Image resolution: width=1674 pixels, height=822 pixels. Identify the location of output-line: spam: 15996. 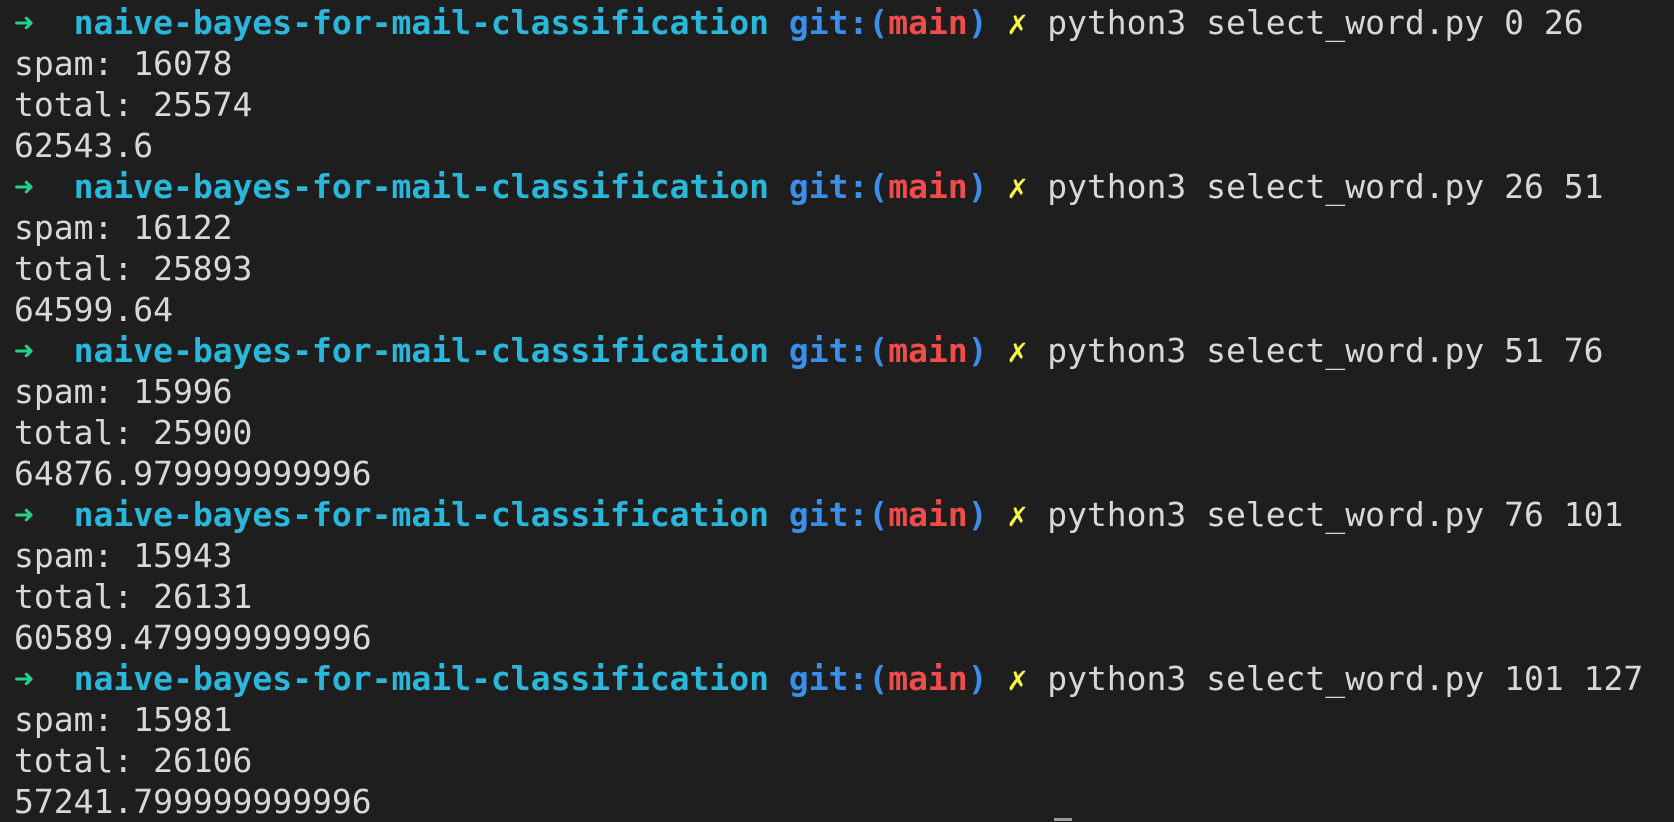
(123, 391).